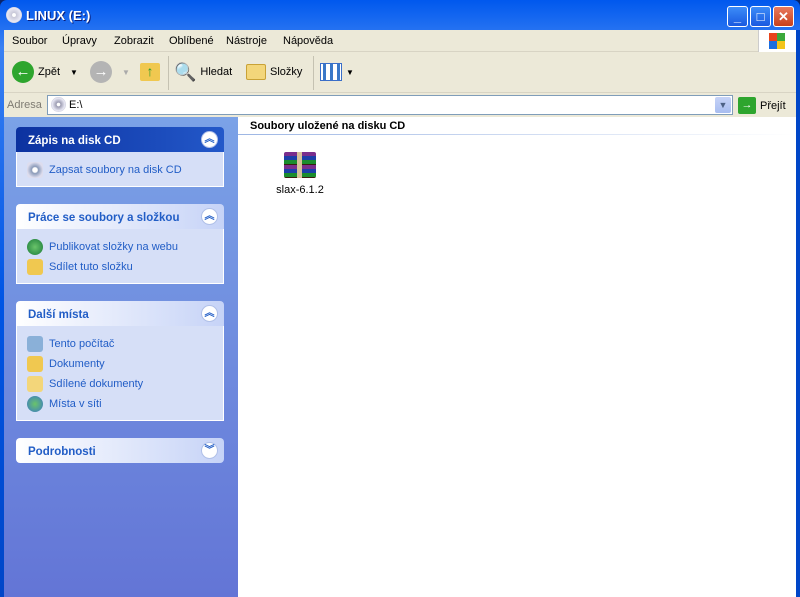  I want to click on up-folder-button: ↑, so click(150, 72).